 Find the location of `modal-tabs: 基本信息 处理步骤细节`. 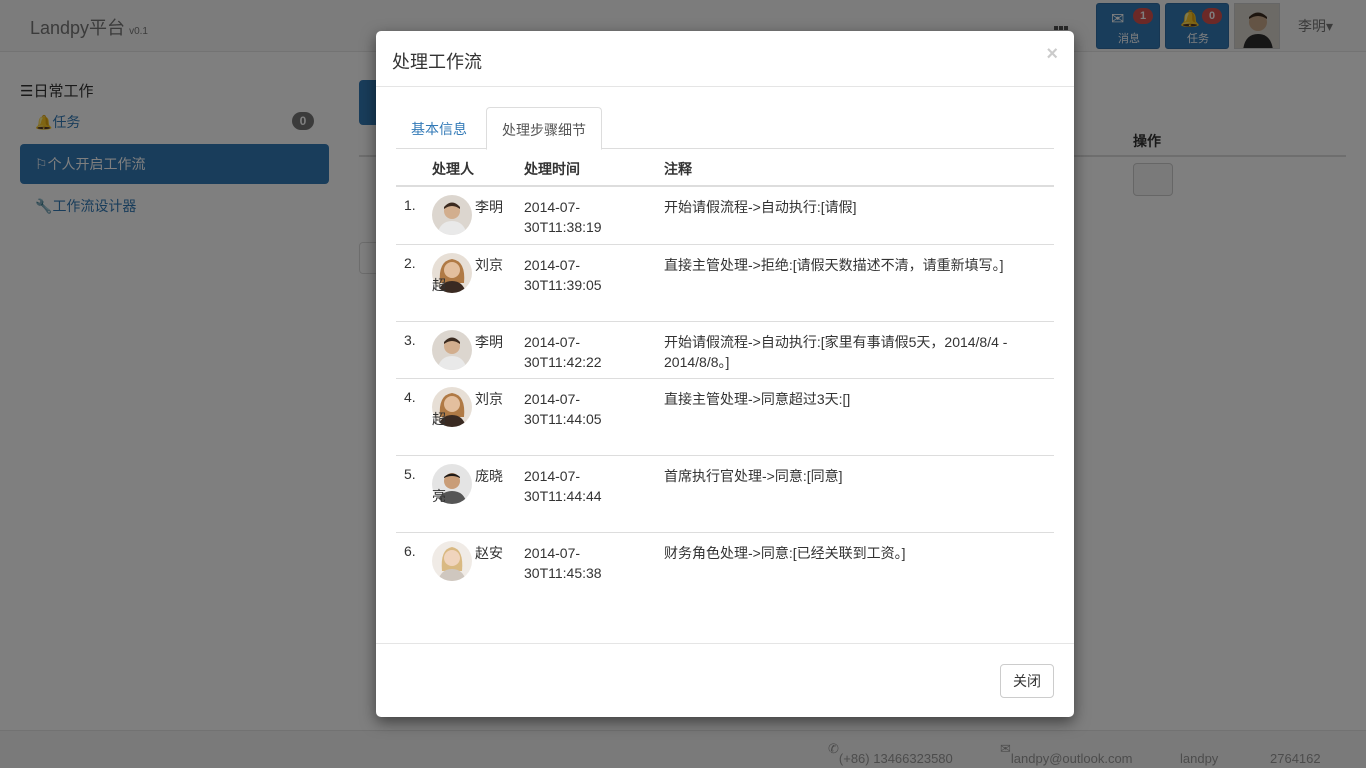

modal-tabs: 基本信息 处理步骤细节 is located at coordinates (725, 128).